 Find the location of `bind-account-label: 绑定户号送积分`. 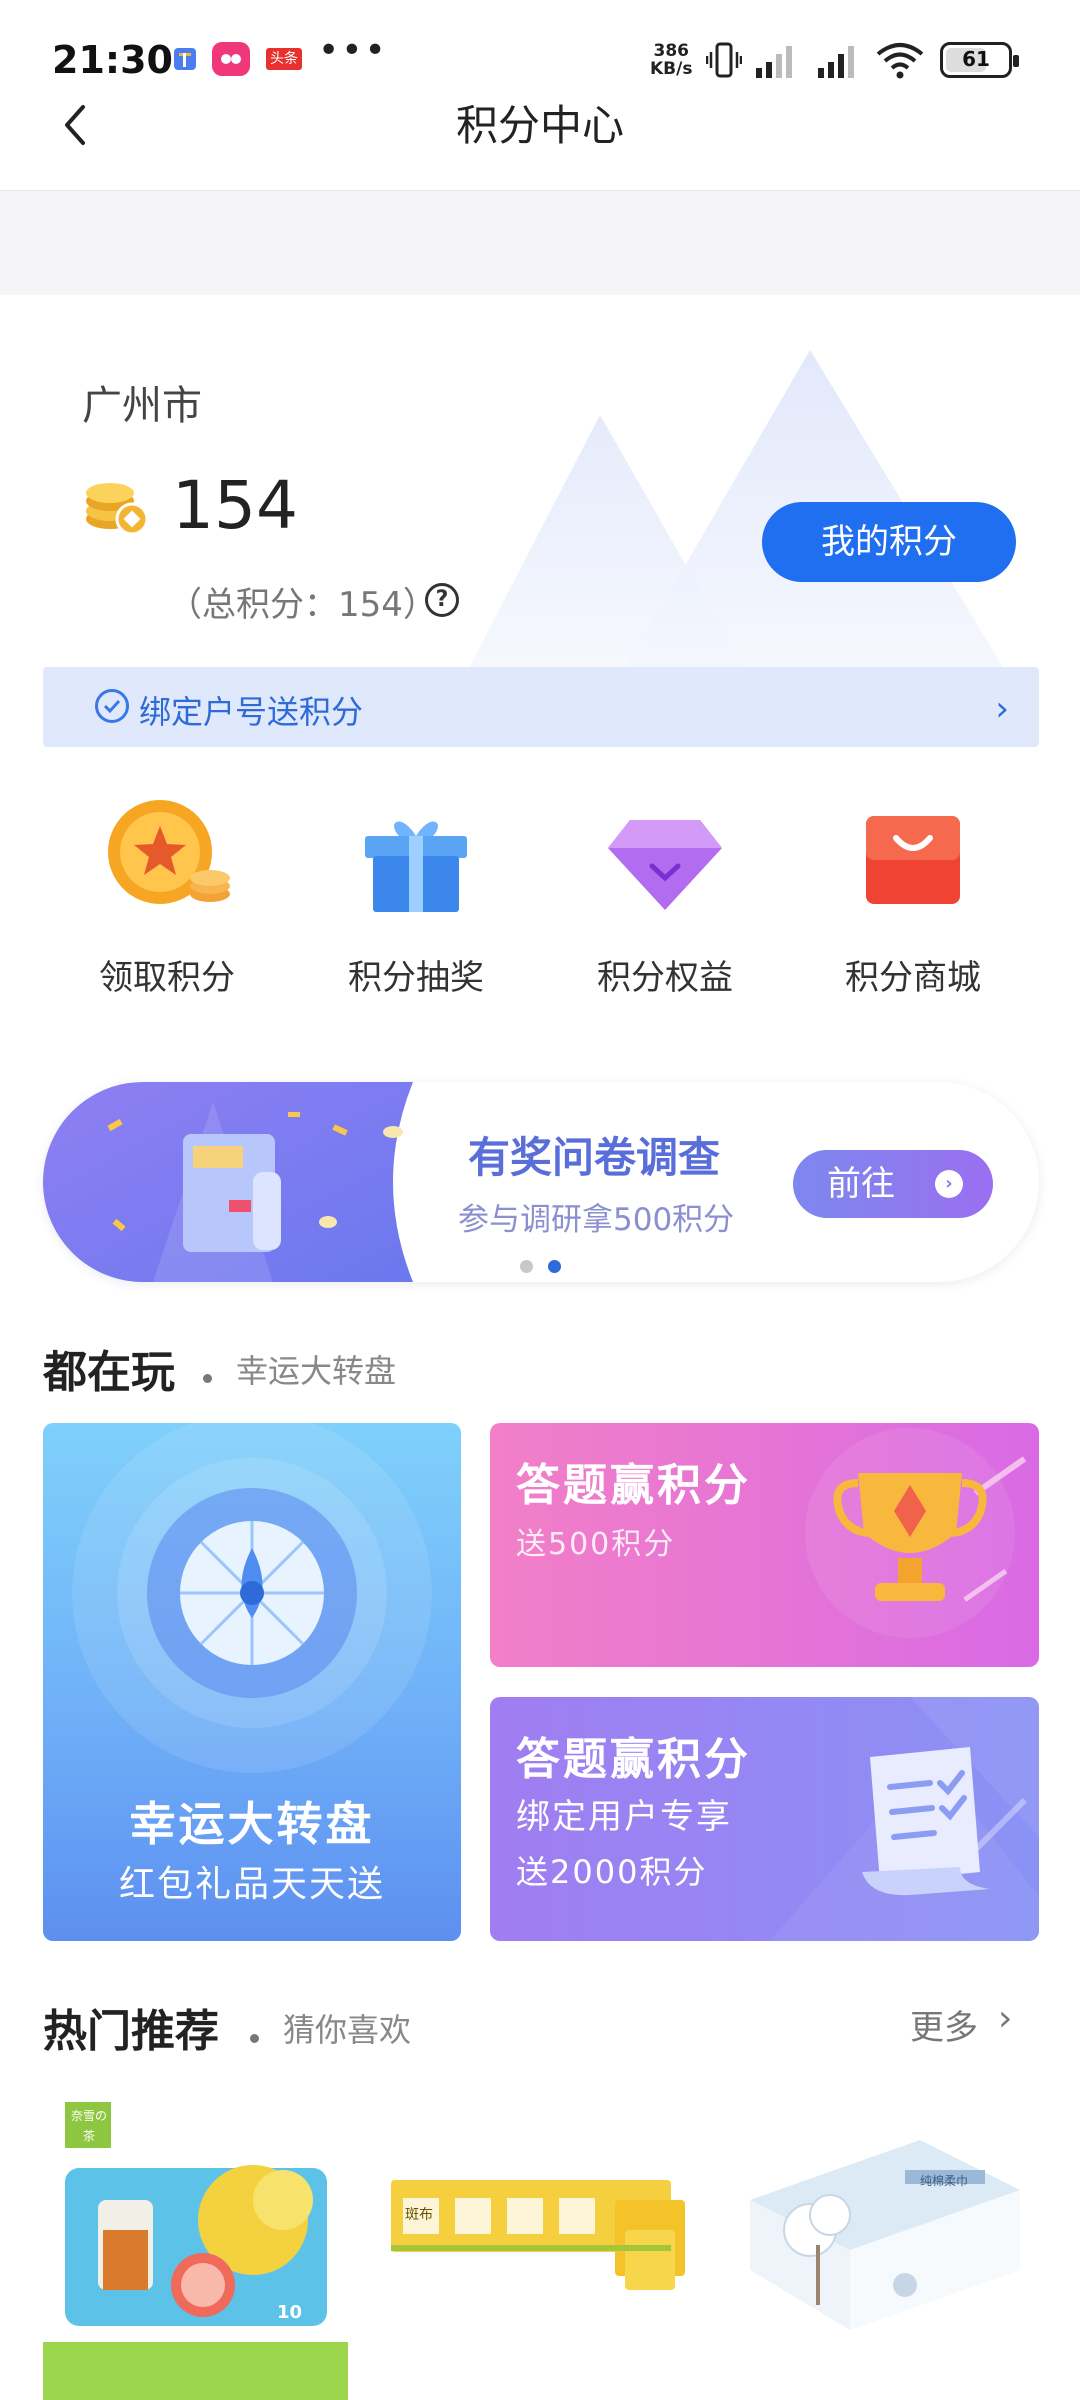

bind-account-label: 绑定户号送积分 is located at coordinates (251, 712).